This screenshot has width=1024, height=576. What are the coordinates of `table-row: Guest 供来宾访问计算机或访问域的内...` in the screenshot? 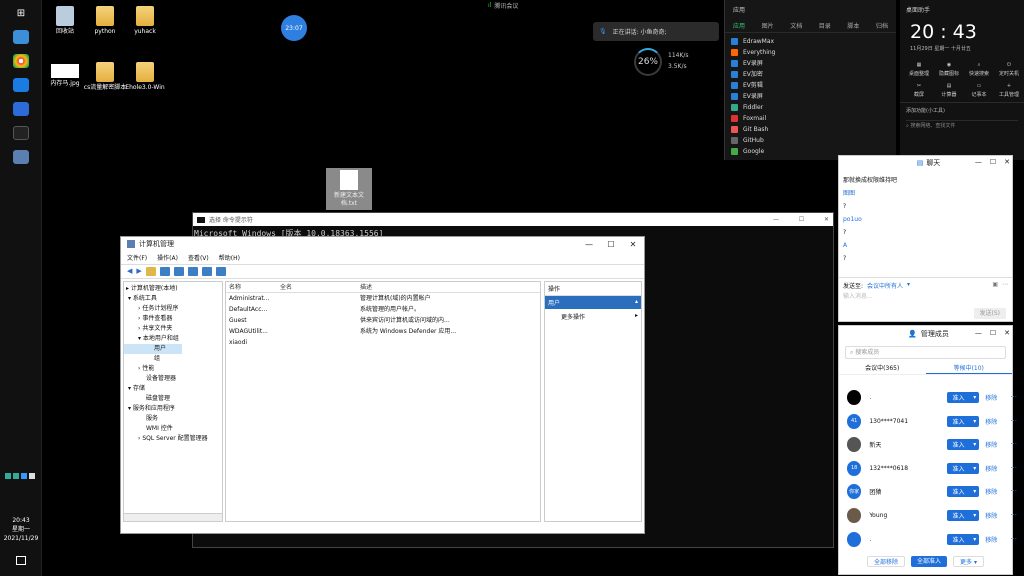 It's located at (383, 320).